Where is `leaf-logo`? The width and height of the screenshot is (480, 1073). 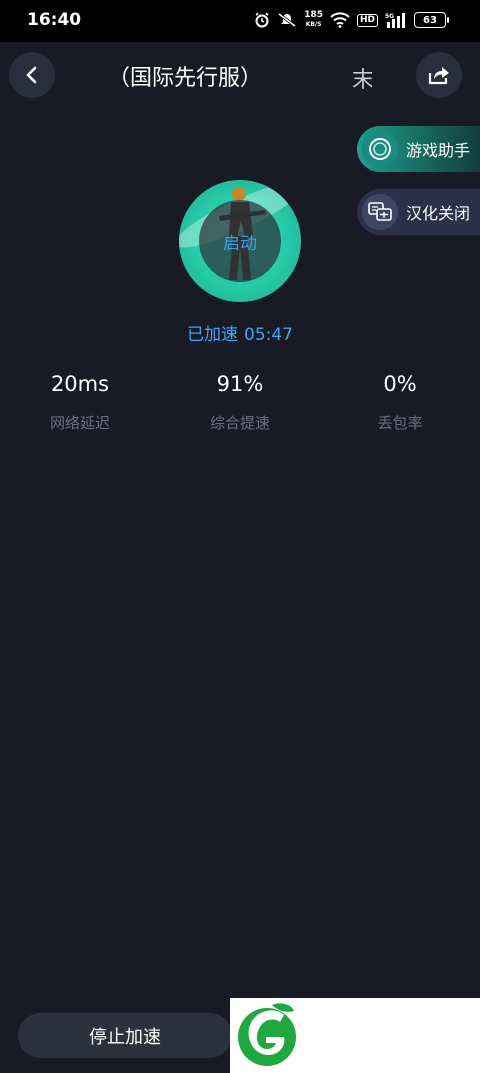 leaf-logo is located at coordinates (267, 1034).